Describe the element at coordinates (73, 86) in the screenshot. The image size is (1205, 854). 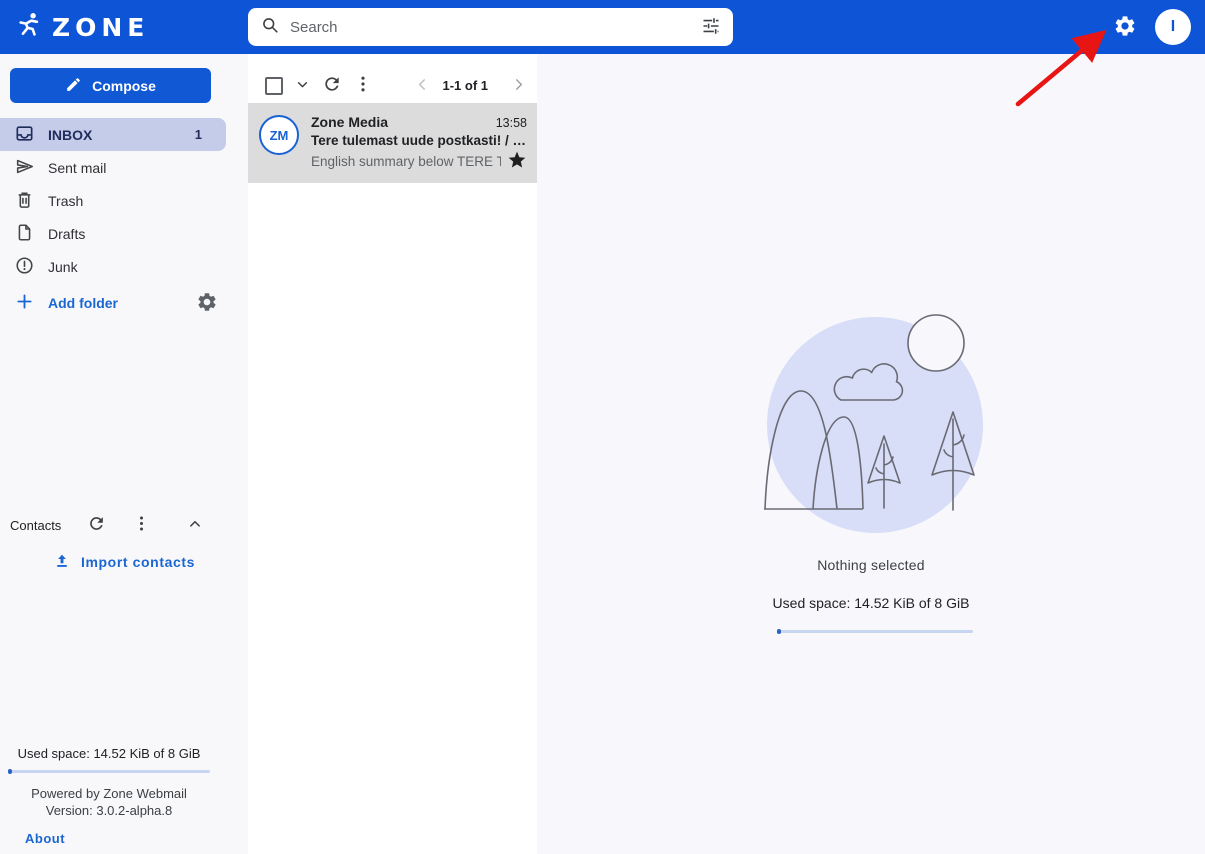
I see `pencil-icon` at that location.